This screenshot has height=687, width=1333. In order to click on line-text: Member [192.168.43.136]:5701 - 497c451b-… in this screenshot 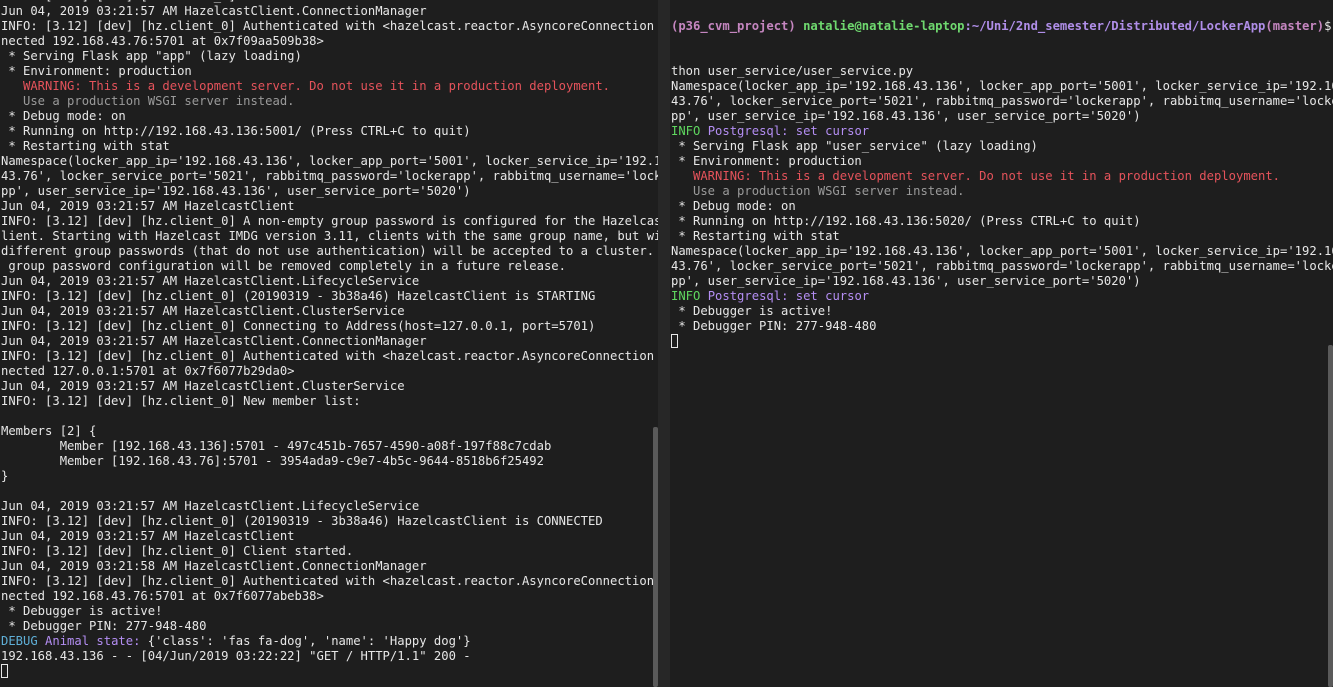, I will do `click(276, 446)`.